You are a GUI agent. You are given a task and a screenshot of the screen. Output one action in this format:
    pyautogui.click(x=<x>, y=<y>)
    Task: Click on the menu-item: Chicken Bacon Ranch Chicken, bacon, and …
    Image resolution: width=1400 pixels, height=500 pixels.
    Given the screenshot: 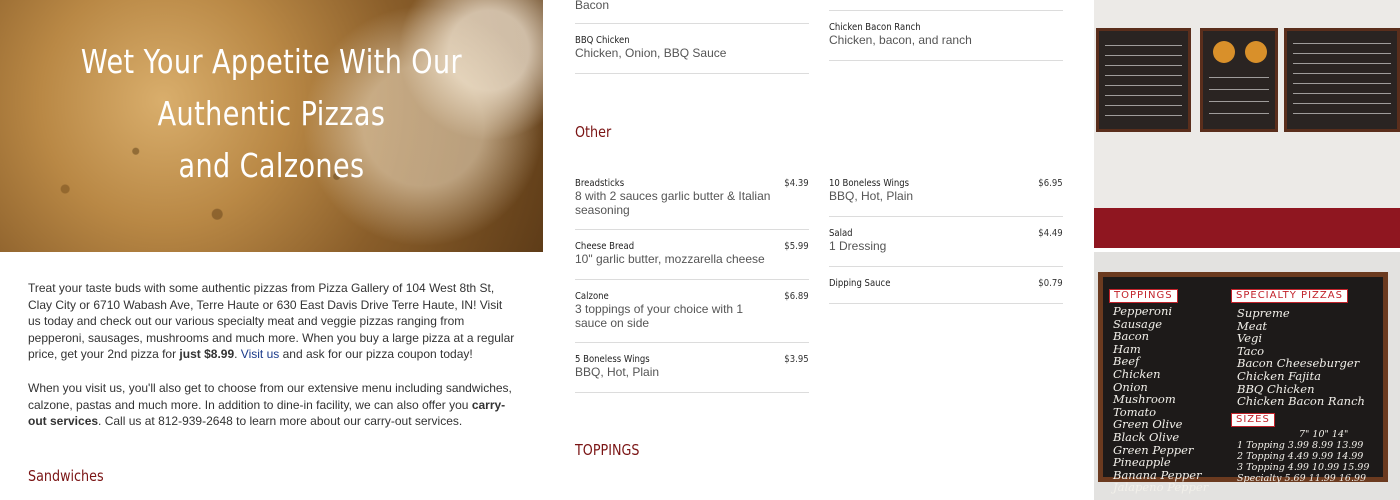 What is the action you would take?
    pyautogui.click(x=946, y=41)
    